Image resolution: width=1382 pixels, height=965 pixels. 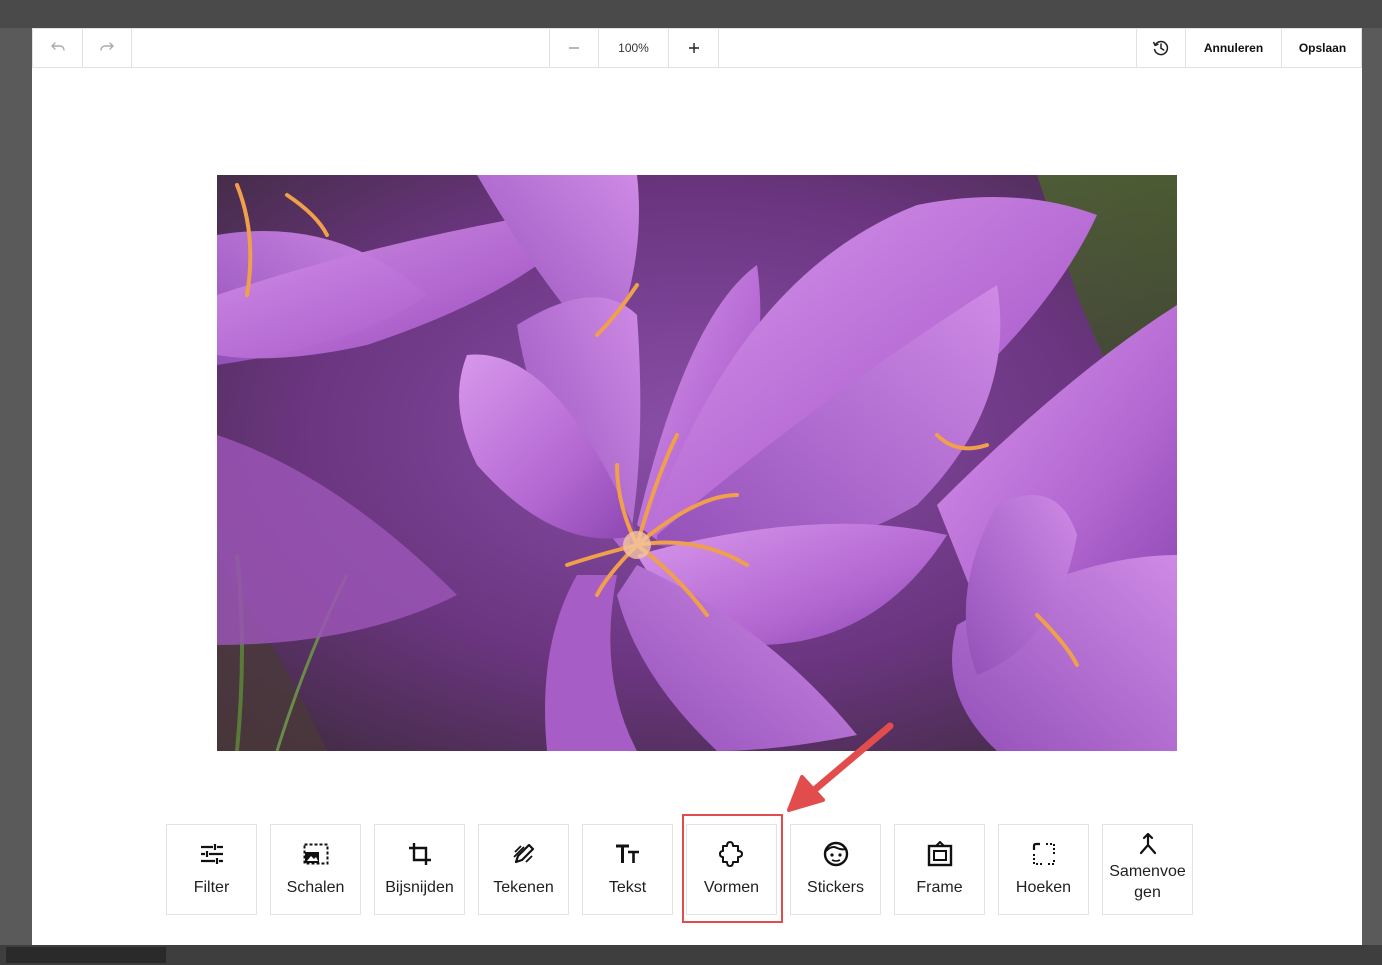 I want to click on zoom-level: 100%, so click(x=634, y=48).